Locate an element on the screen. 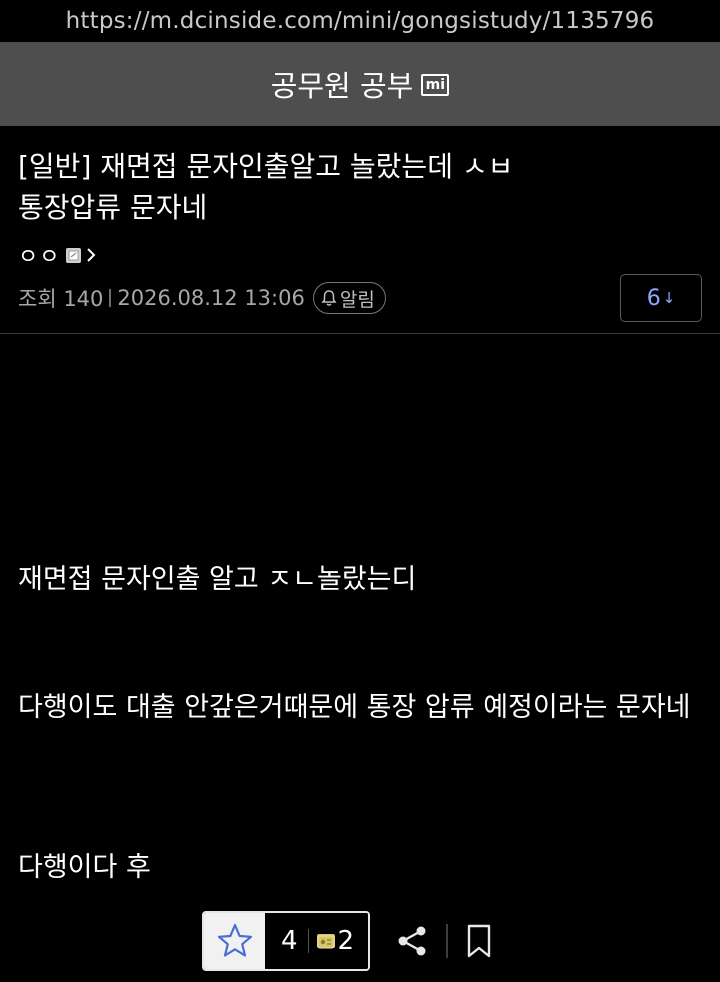 The width and height of the screenshot is (720, 982). post-body-paragraph: 다행이다 후 is located at coordinates (84, 867).